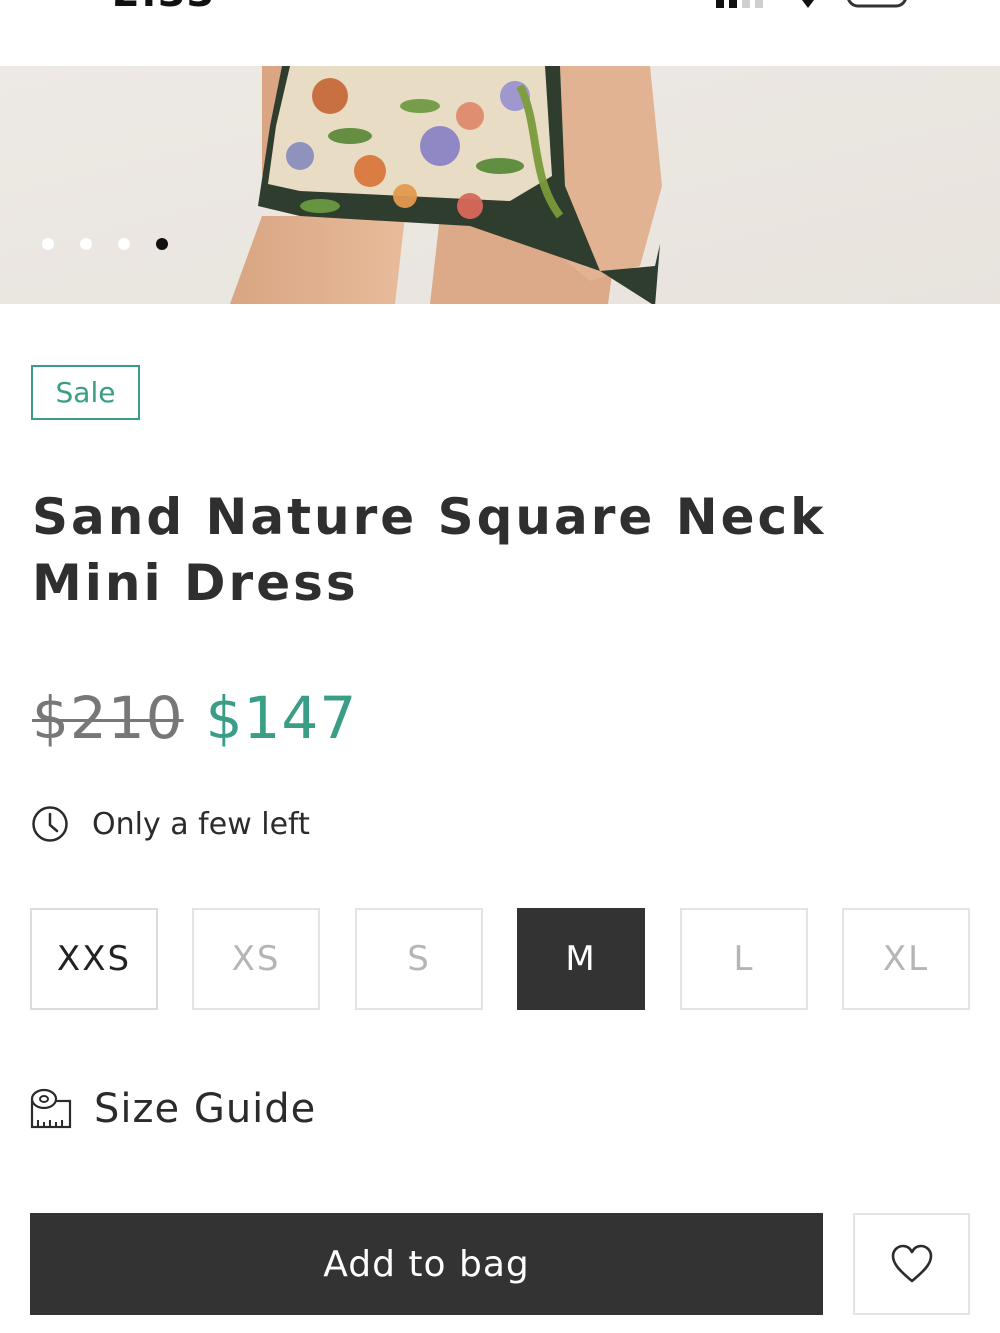 Image resolution: width=1000 pixels, height=1333 pixels. Describe the element at coordinates (739, 4) in the screenshot. I see `signal-icon` at that location.